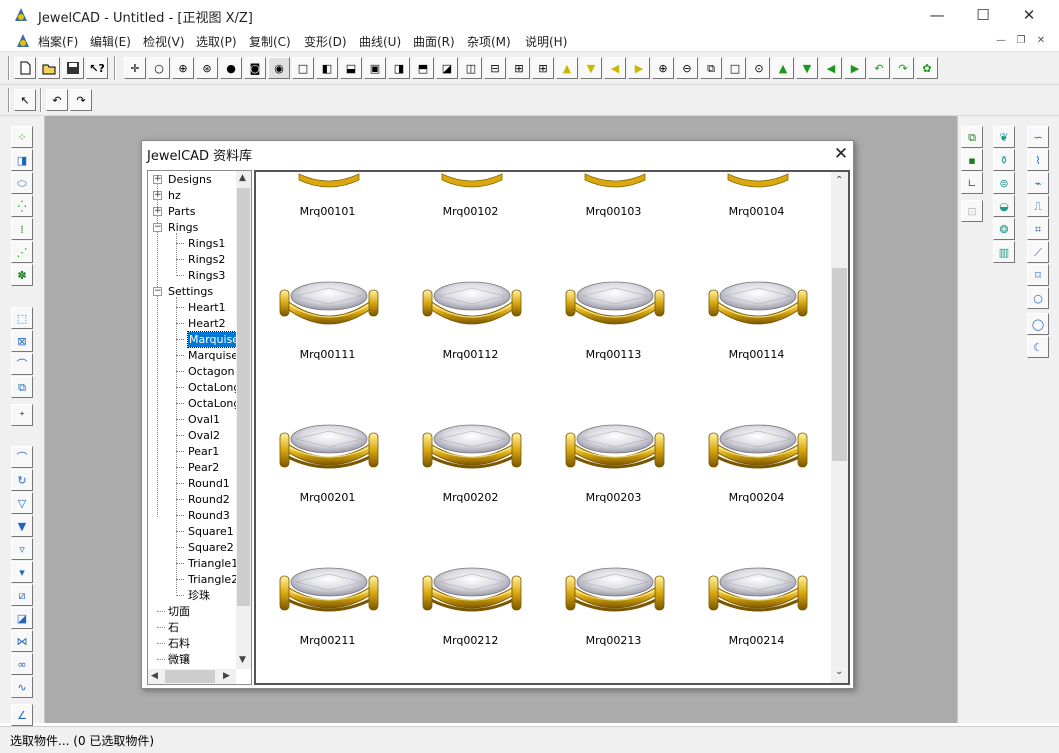  I want to click on tree-item-setting: Round3, so click(209, 515).